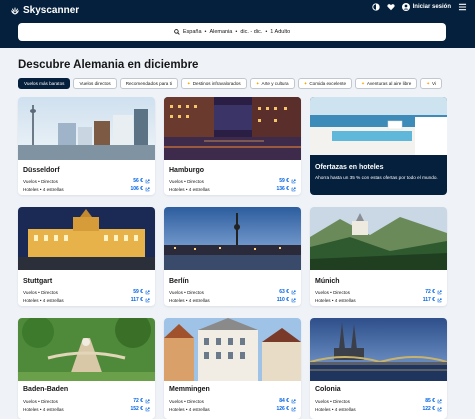 This screenshot has width=475, height=419. Describe the element at coordinates (232, 181) in the screenshot. I see `flights-row: Vuelos • Directos 59 €` at that location.